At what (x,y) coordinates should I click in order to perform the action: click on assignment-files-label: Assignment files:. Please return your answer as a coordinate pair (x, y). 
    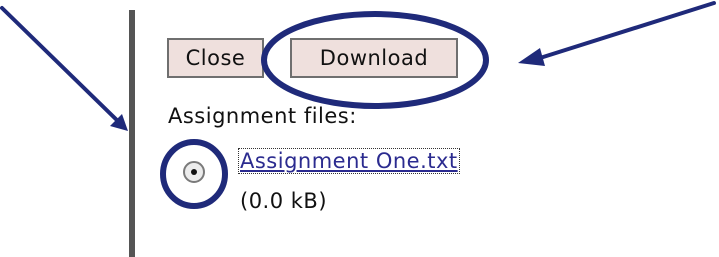
    Looking at the image, I should click on (262, 116).